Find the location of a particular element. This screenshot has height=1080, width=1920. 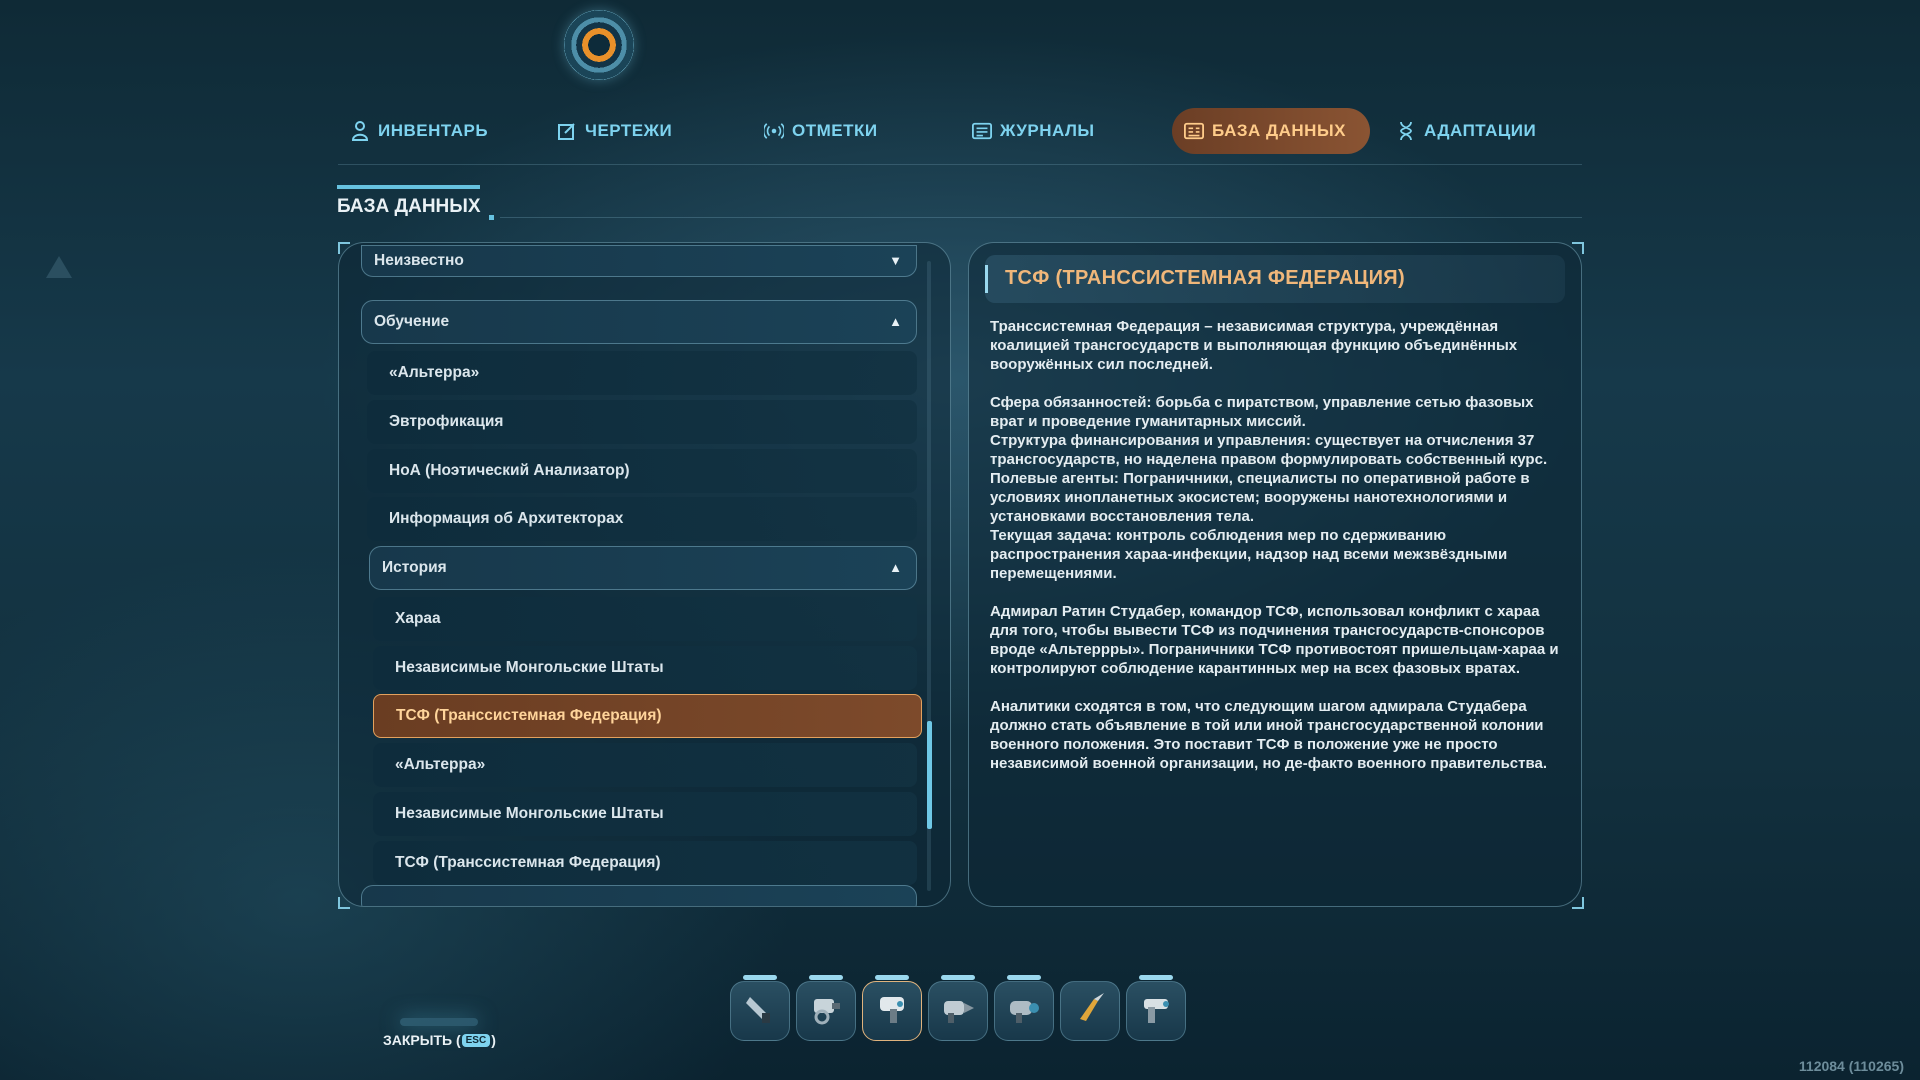

section-rule is located at coordinates (1041, 217).